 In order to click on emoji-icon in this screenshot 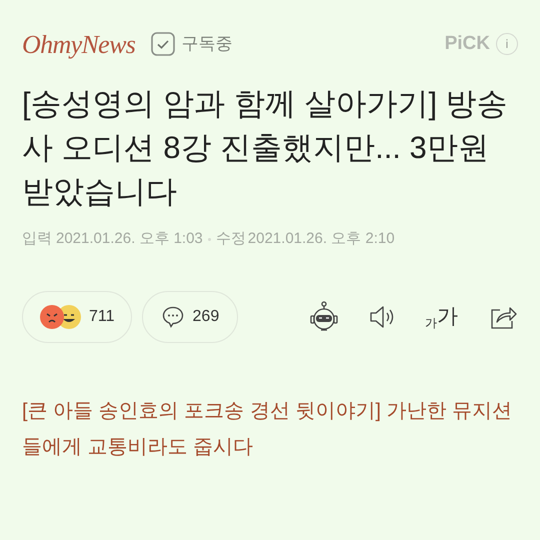, I will do `click(60, 317)`.